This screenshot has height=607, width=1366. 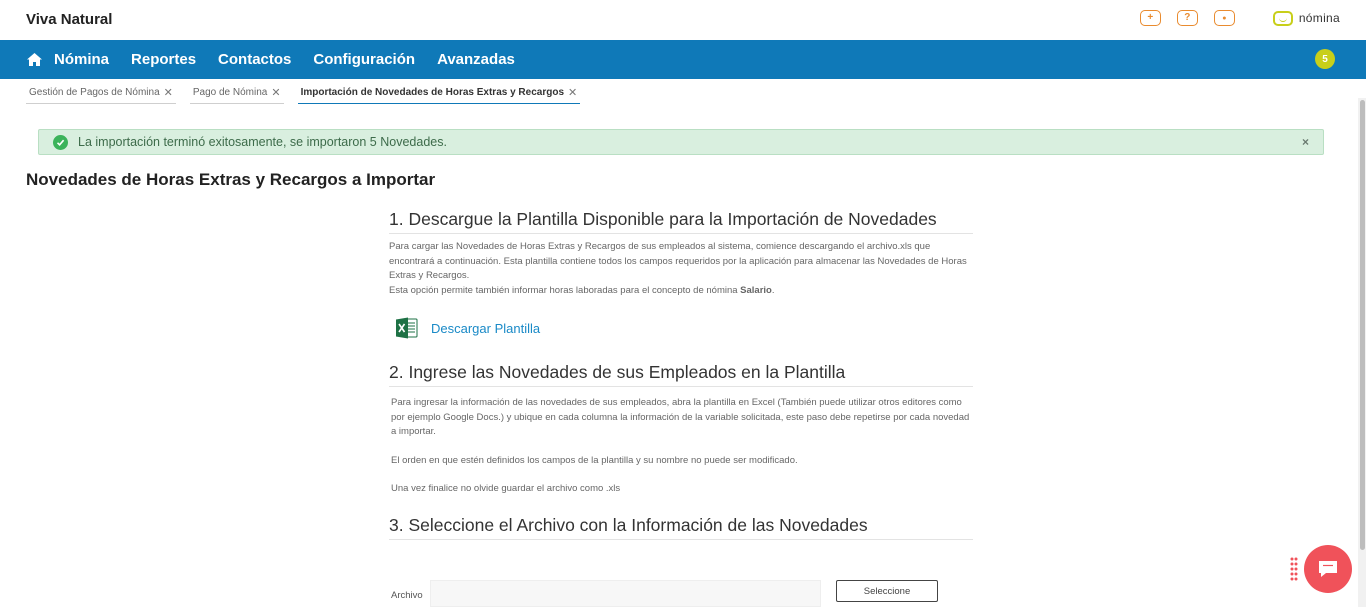 What do you see at coordinates (1187, 18) in the screenshot?
I see `help-icon: ?` at bounding box center [1187, 18].